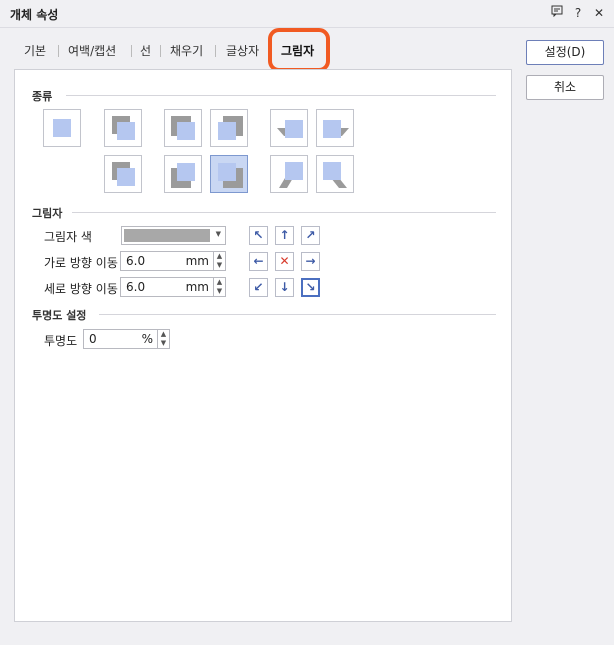 The height and width of the screenshot is (645, 614). I want to click on arrow-up-left-icon: ↖, so click(258, 235).